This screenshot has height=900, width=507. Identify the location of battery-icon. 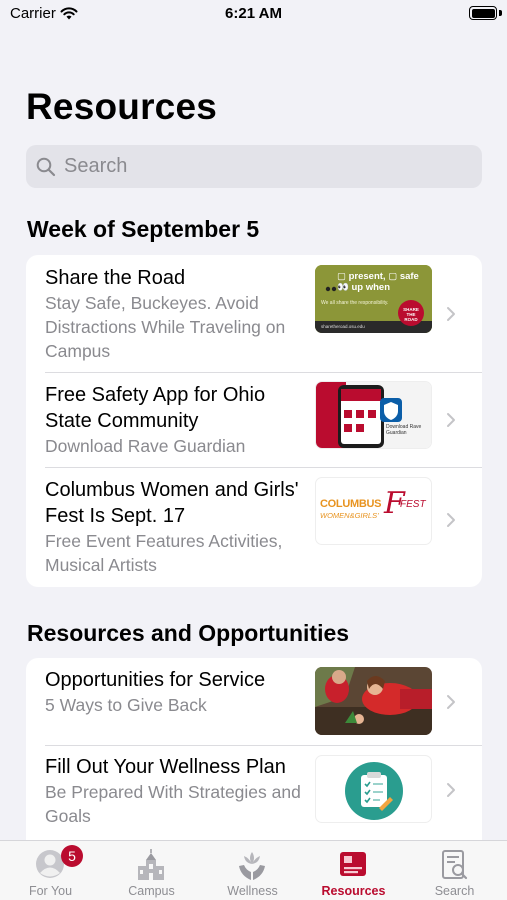
(483, 13).